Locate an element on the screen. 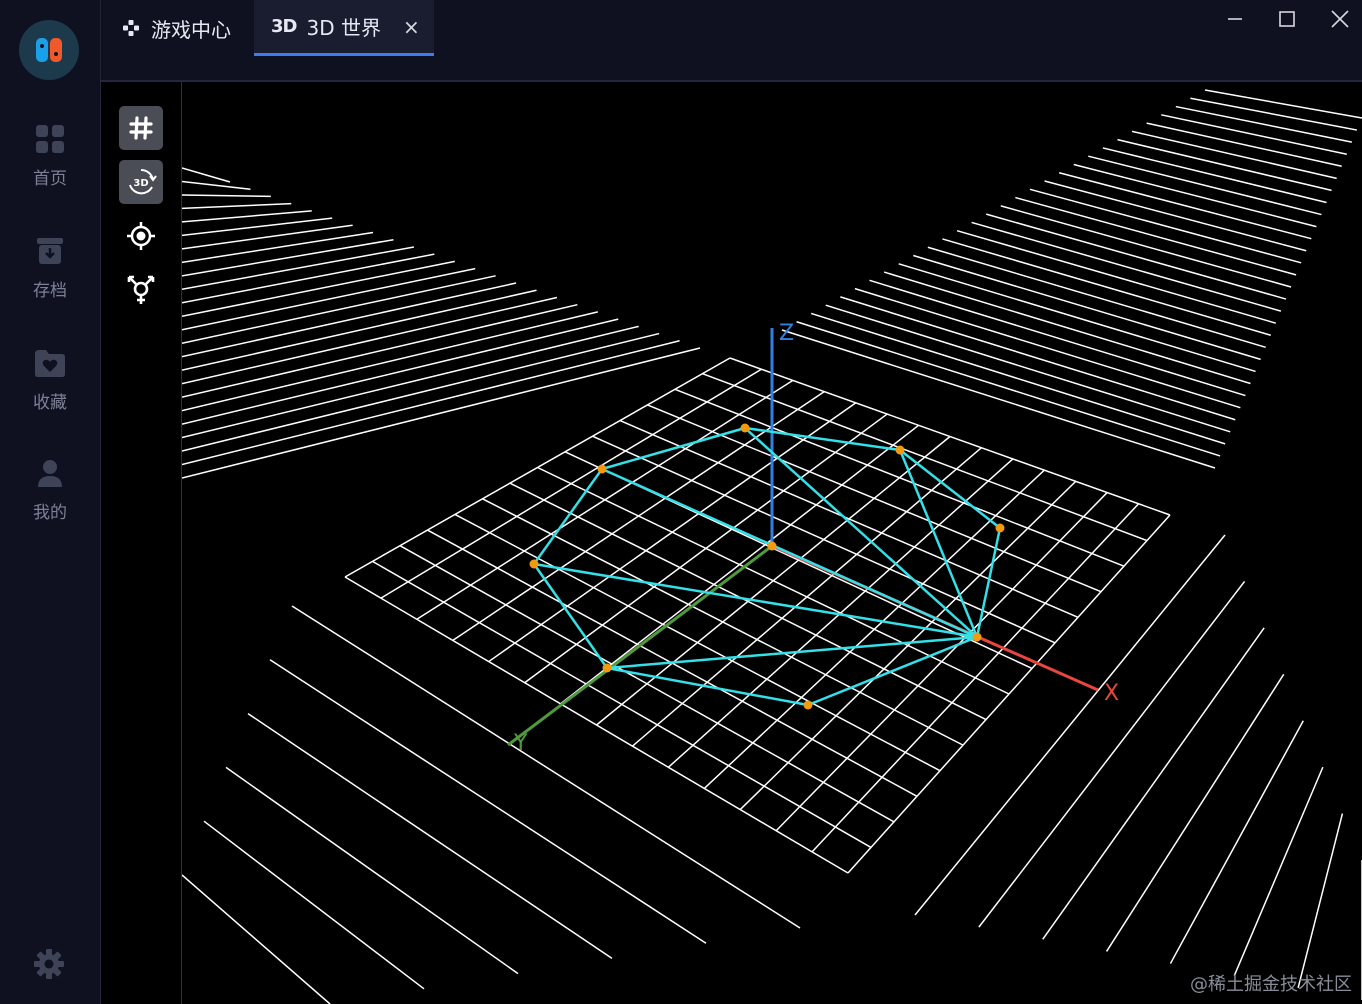 The image size is (1362, 1004). game-controller-logo-icon is located at coordinates (49, 50).